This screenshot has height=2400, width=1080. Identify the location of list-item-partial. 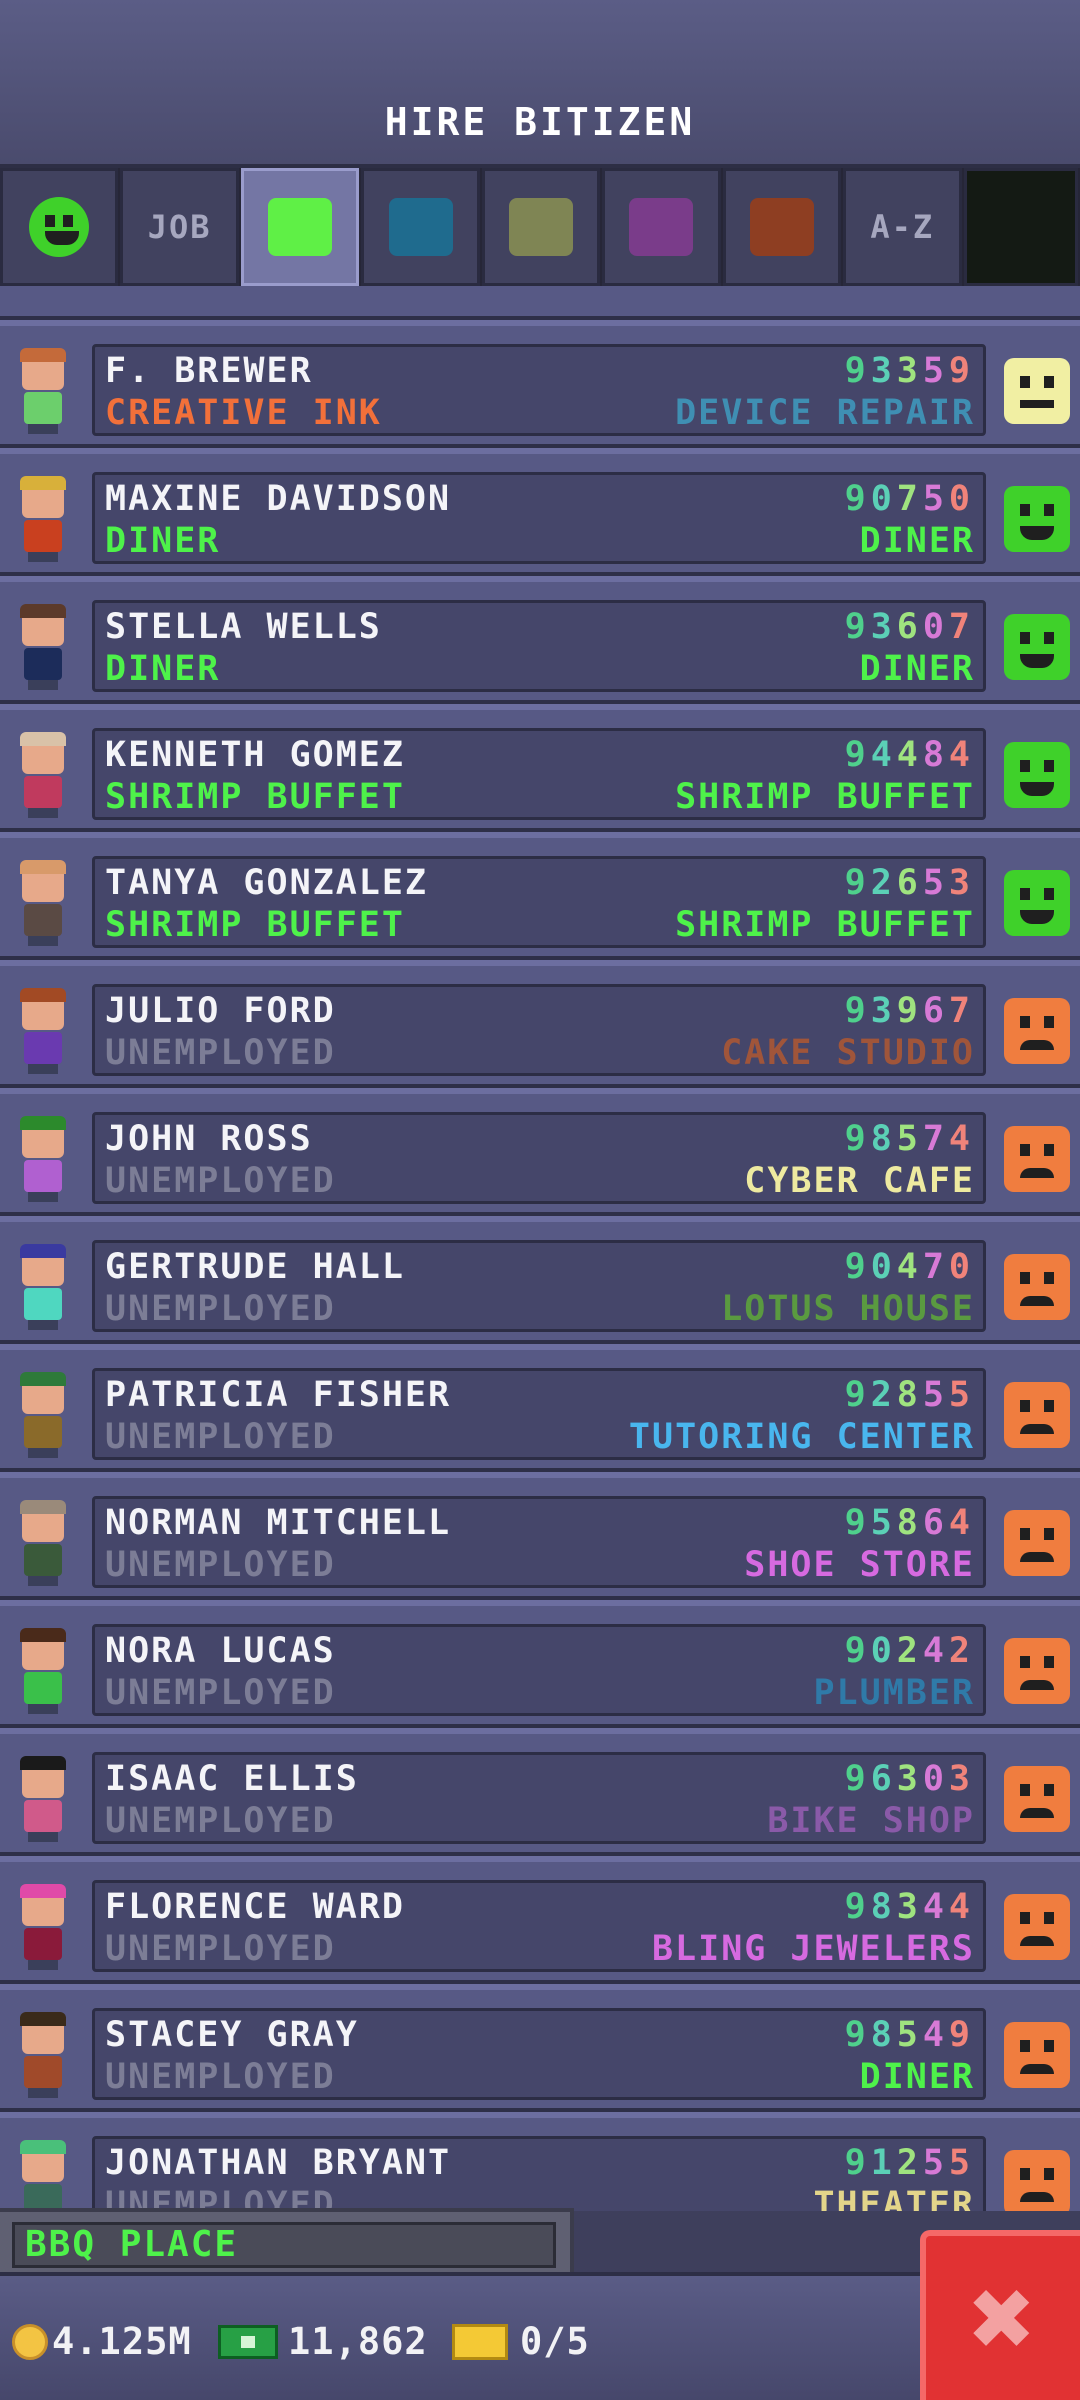
(540, 303).